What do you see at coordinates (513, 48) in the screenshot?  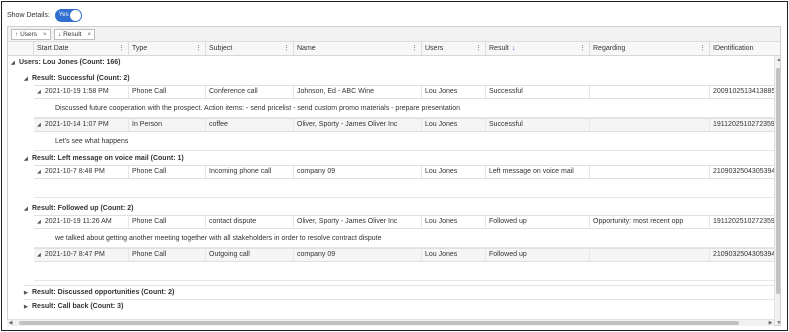 I see `sort-desc-icon: ↓` at bounding box center [513, 48].